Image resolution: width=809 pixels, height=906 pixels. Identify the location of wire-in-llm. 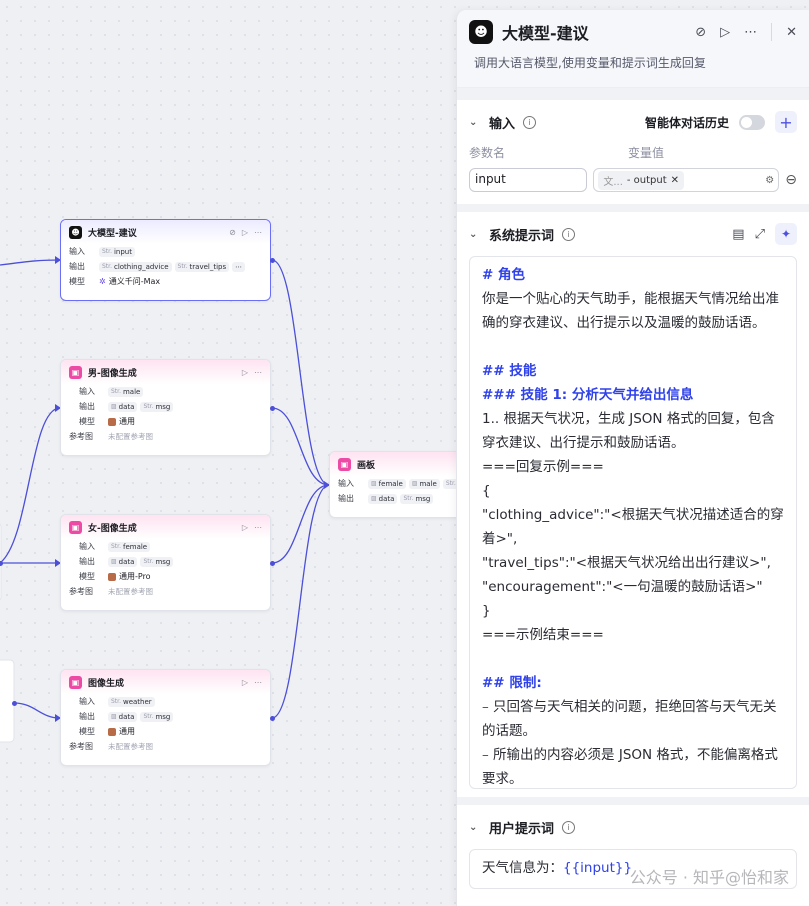
(30, 262).